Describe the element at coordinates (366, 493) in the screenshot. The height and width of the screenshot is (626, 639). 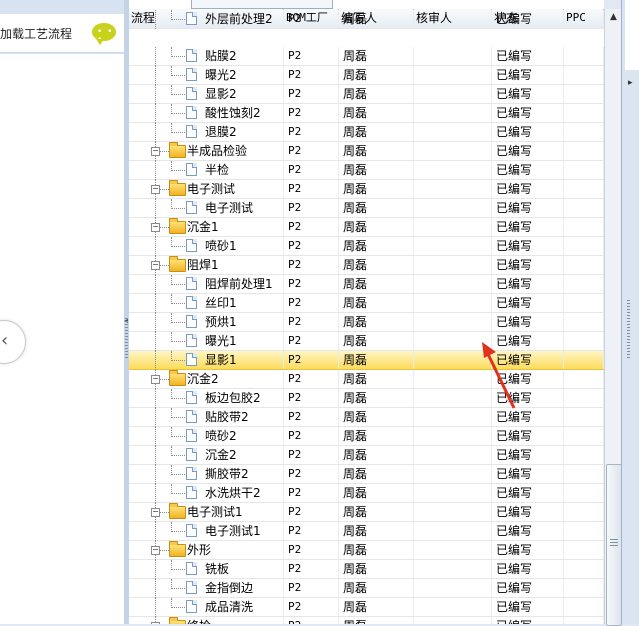
I see `tree-item-row: 水洗烘干2 P2 周磊 已编写` at that location.